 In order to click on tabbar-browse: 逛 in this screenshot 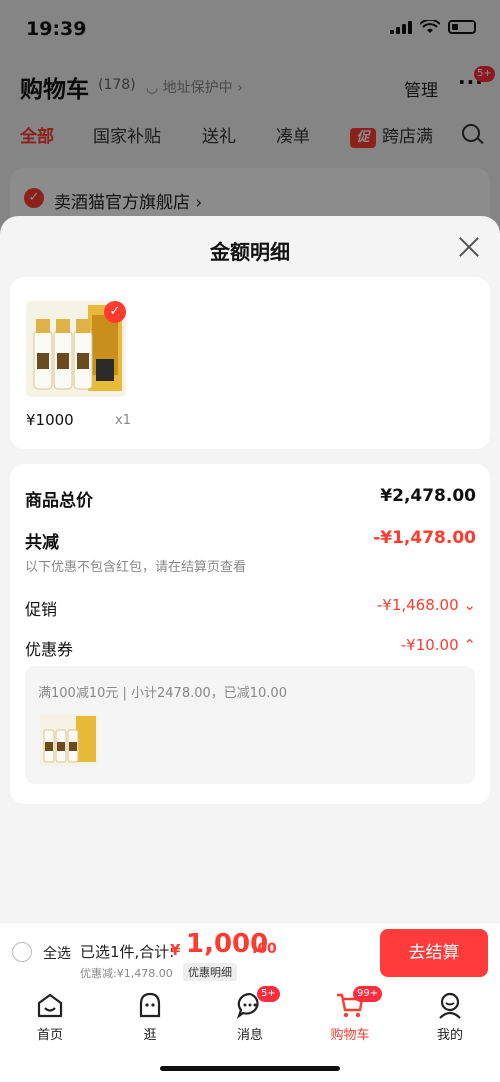, I will do `click(150, 1016)`.